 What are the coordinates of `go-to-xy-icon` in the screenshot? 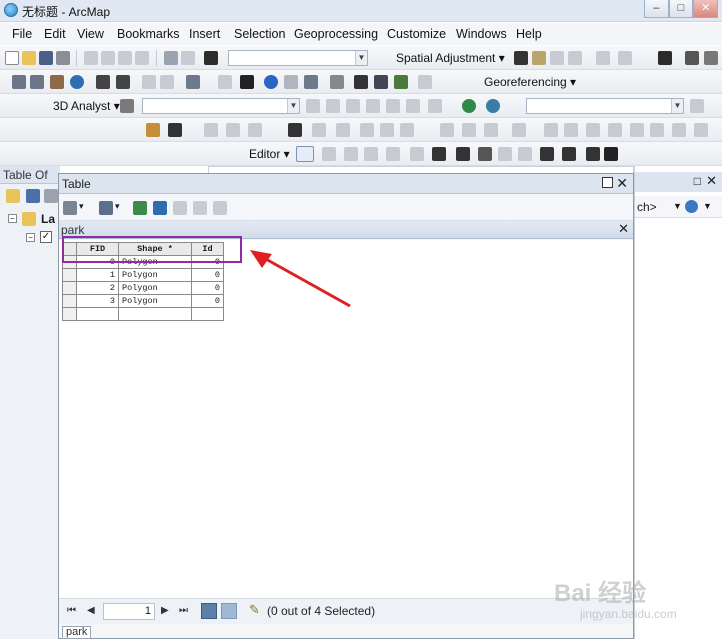 It's located at (401, 82).